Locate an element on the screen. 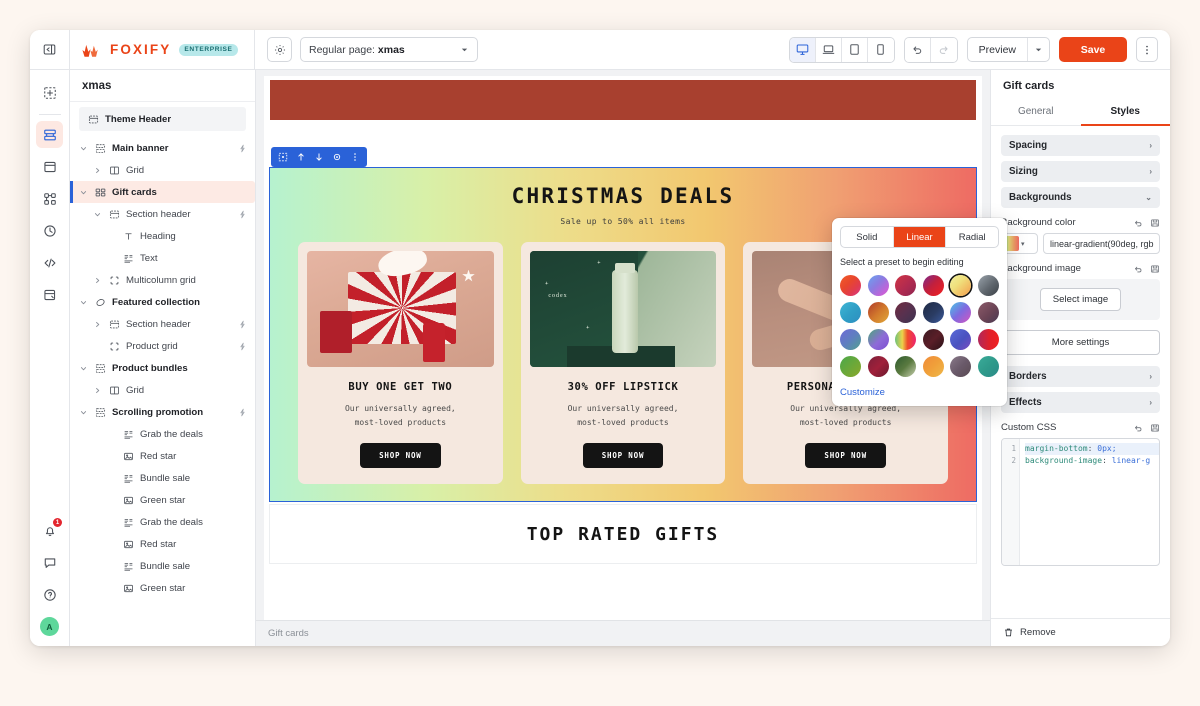 The height and width of the screenshot is (706, 1200). preview-button: Preview is located at coordinates (1008, 49).